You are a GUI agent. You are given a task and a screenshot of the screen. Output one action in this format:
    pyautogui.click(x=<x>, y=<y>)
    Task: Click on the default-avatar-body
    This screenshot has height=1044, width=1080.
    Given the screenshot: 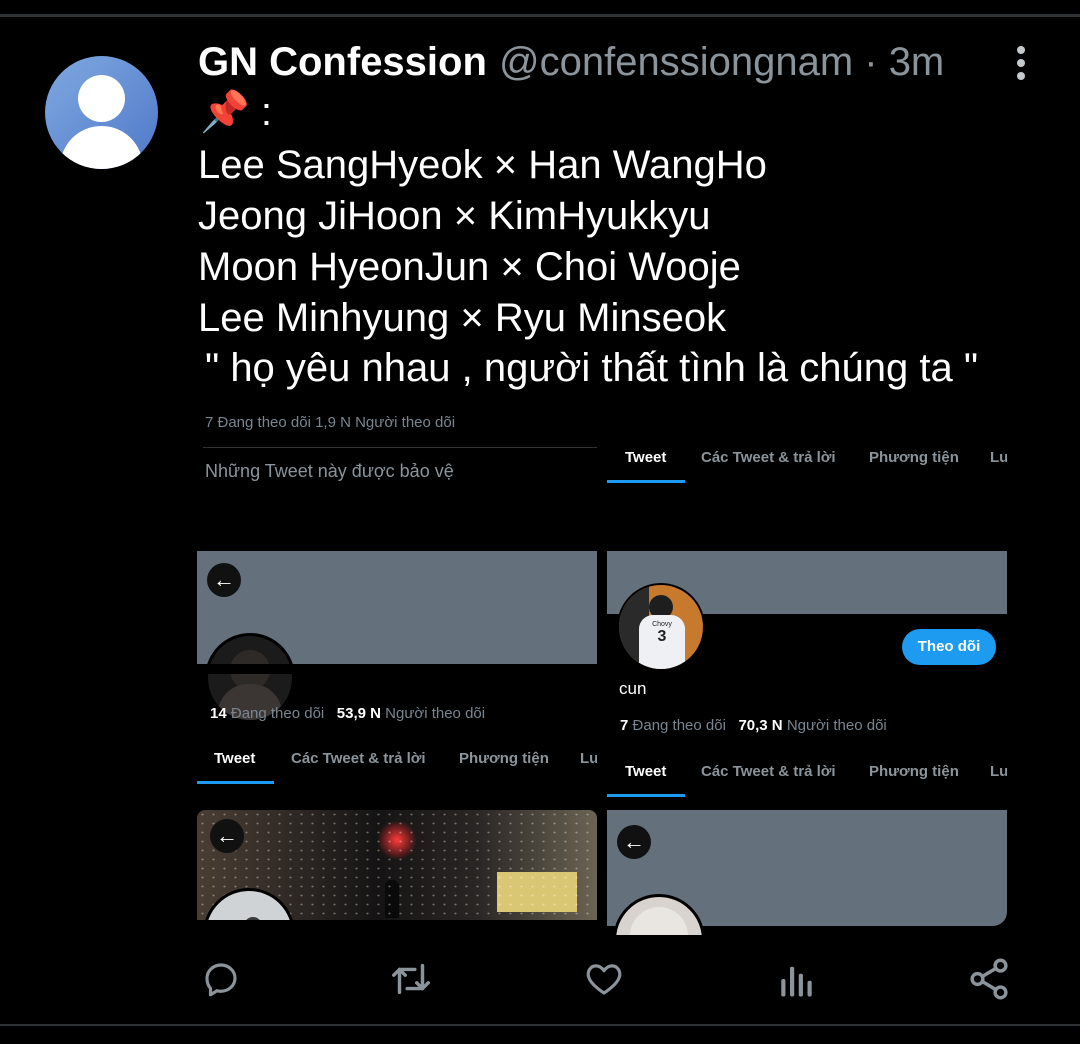 What is the action you would take?
    pyautogui.click(x=101, y=147)
    